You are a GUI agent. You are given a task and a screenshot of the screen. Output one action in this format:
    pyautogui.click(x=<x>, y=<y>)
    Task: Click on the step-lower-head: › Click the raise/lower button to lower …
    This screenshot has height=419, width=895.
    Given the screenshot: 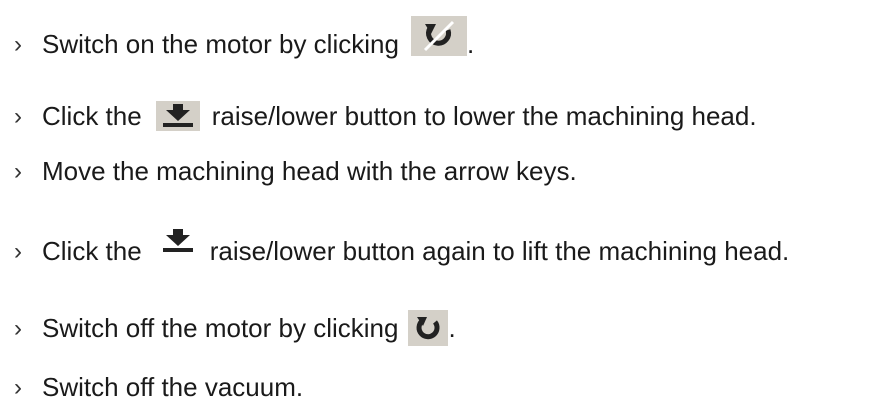 What is the action you would take?
    pyautogui.click(x=378, y=116)
    